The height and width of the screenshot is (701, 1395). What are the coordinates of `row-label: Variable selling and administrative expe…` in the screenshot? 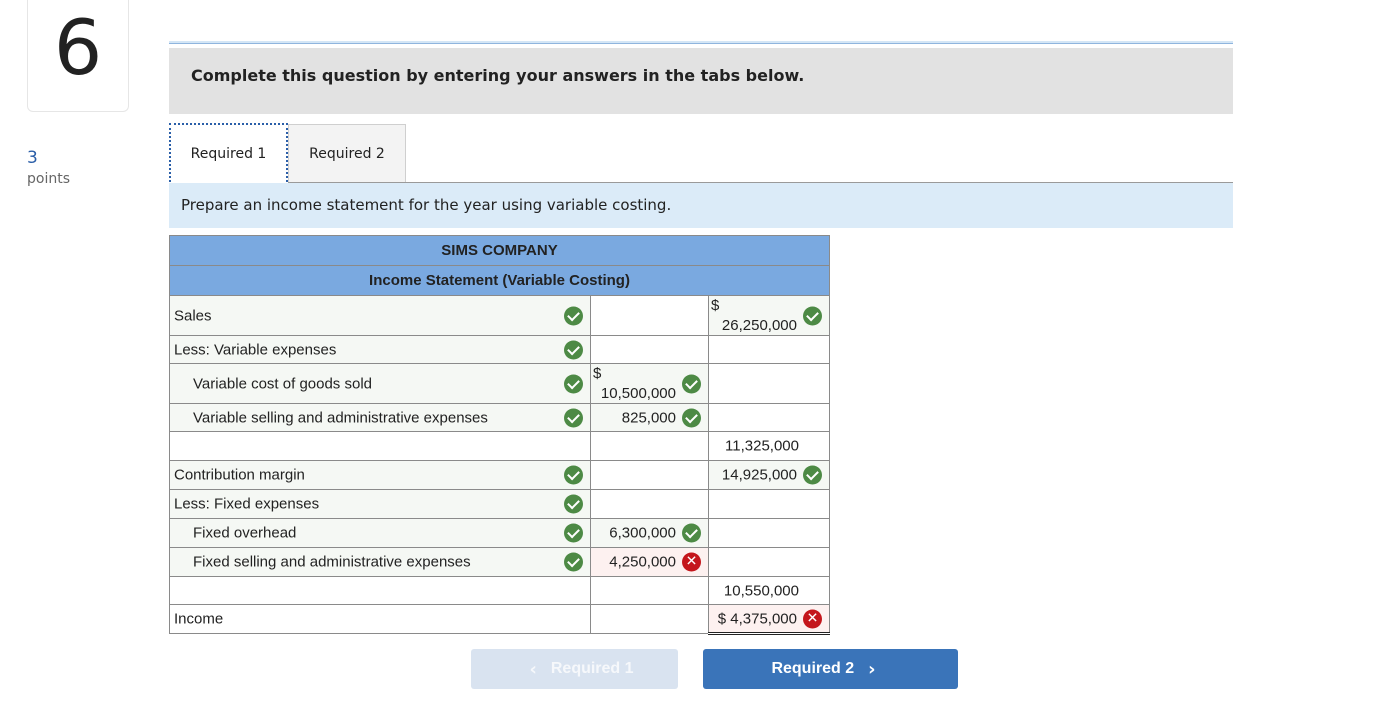 It's located at (340, 417).